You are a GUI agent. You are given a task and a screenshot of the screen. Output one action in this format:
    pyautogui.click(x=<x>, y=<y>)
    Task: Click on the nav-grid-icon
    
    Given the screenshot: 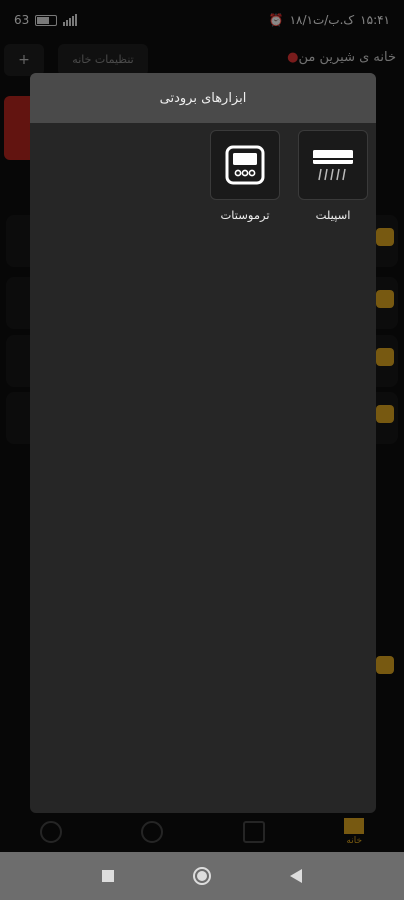 What is the action you would take?
    pyautogui.click(x=253, y=832)
    